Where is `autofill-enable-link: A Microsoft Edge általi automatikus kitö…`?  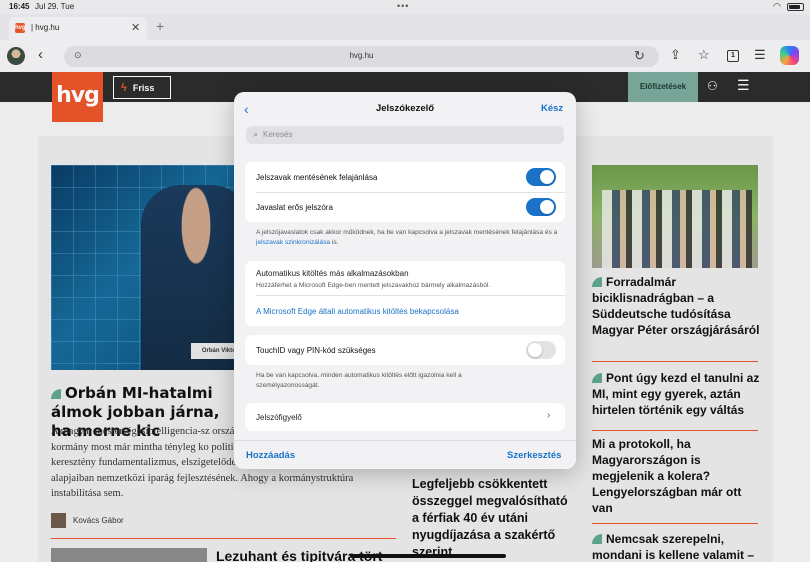 autofill-enable-link: A Microsoft Edge általi automatikus kitö… is located at coordinates (357, 311).